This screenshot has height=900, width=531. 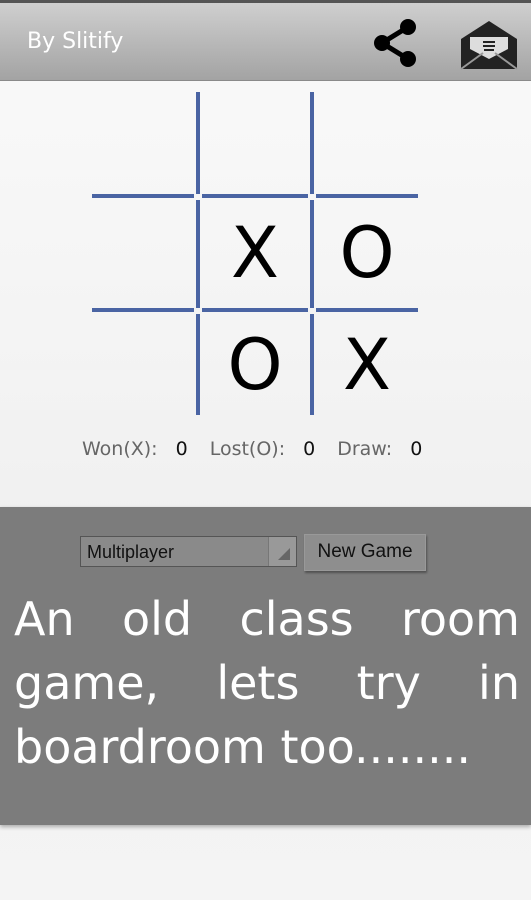 What do you see at coordinates (120, 449) in the screenshot?
I see `won-label: Won(X):` at bounding box center [120, 449].